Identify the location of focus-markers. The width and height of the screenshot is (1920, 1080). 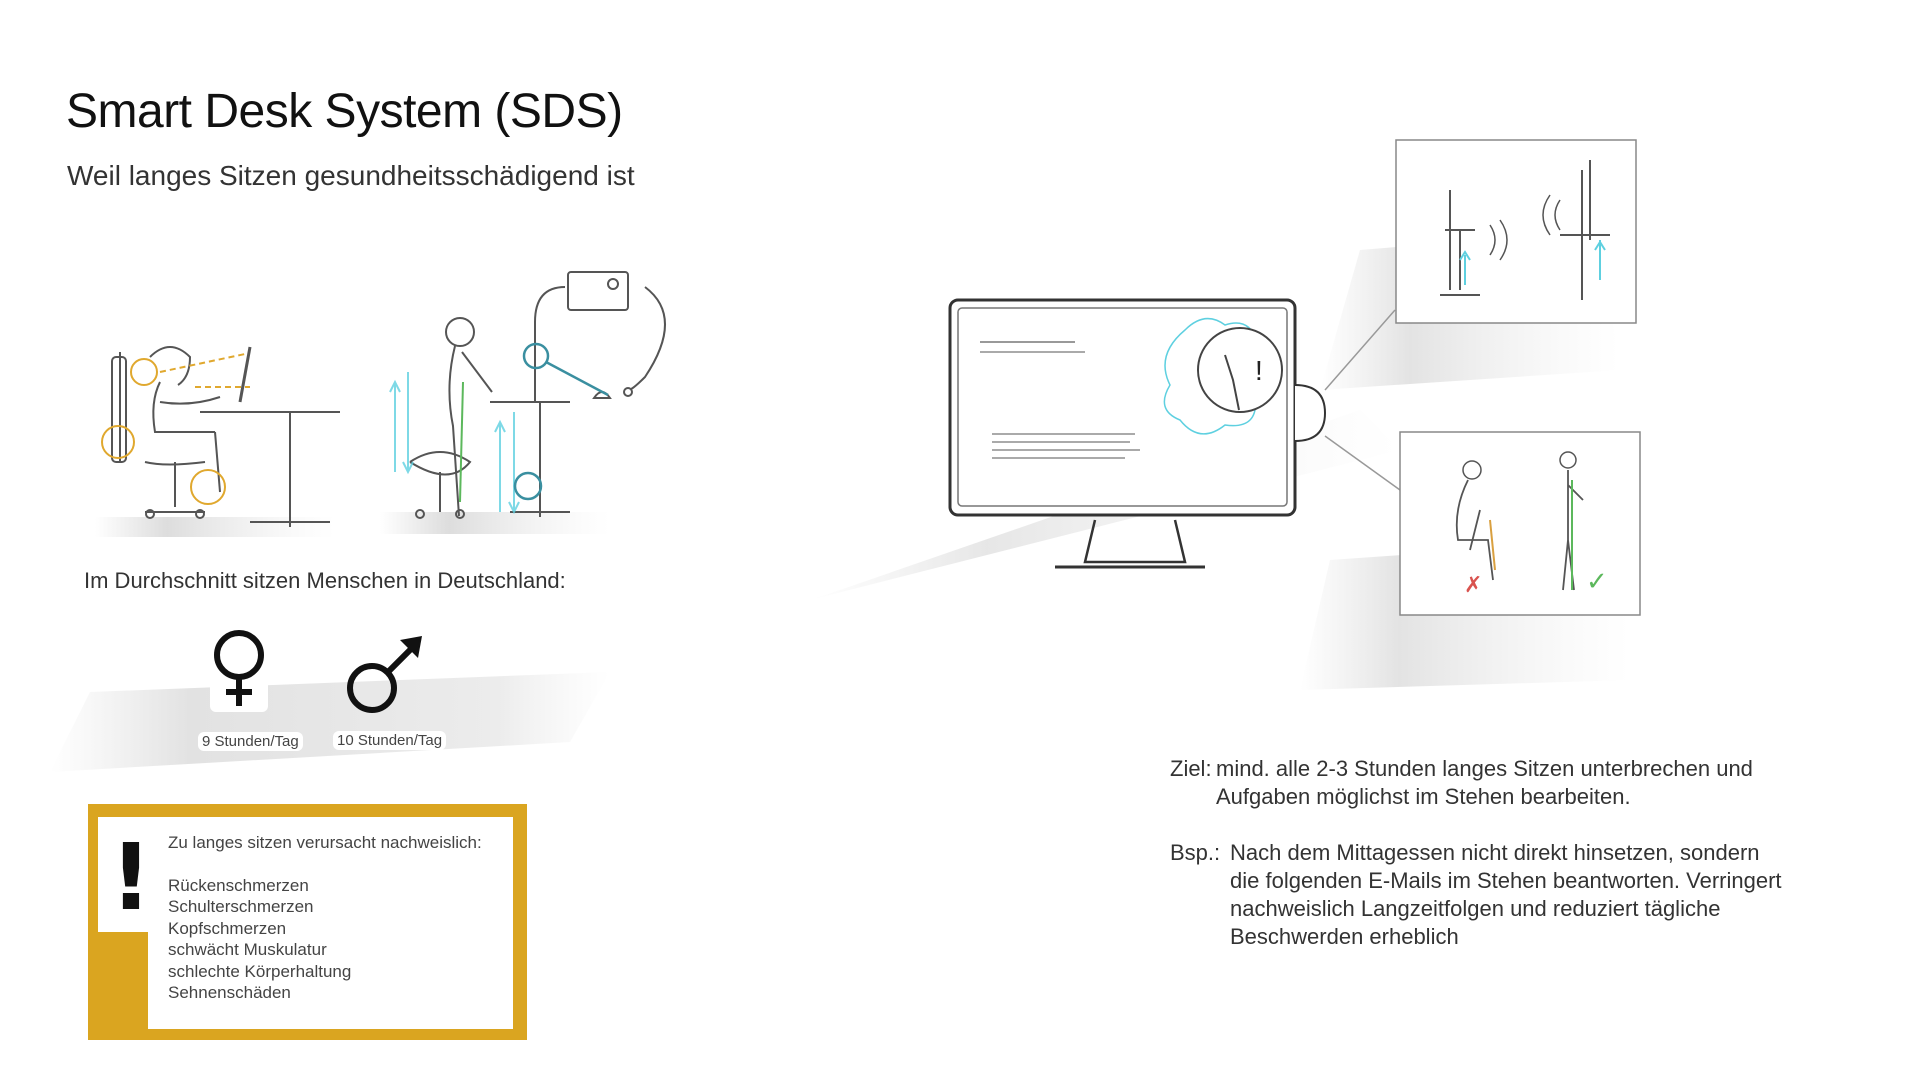
(561, 421).